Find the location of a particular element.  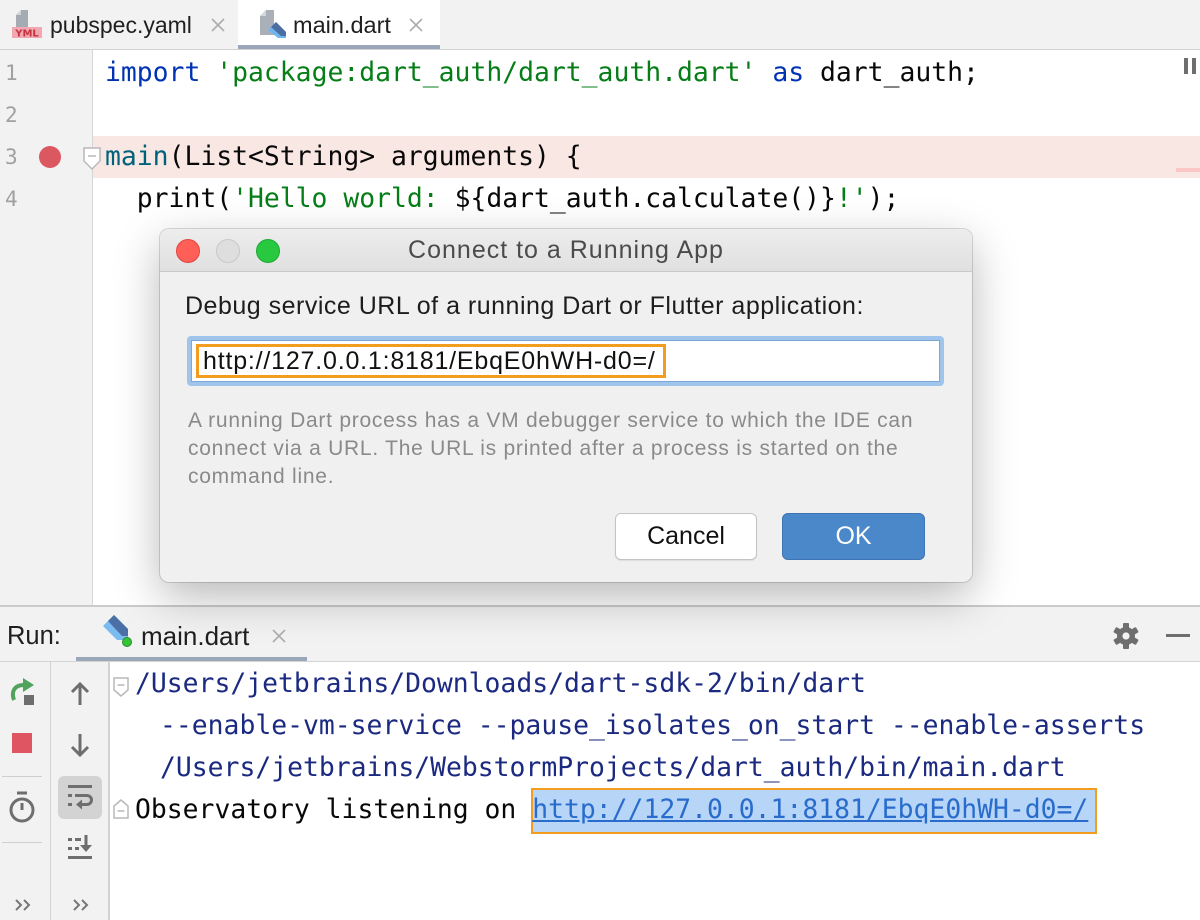

tab-label: pubspec.yaml is located at coordinates (121, 25).